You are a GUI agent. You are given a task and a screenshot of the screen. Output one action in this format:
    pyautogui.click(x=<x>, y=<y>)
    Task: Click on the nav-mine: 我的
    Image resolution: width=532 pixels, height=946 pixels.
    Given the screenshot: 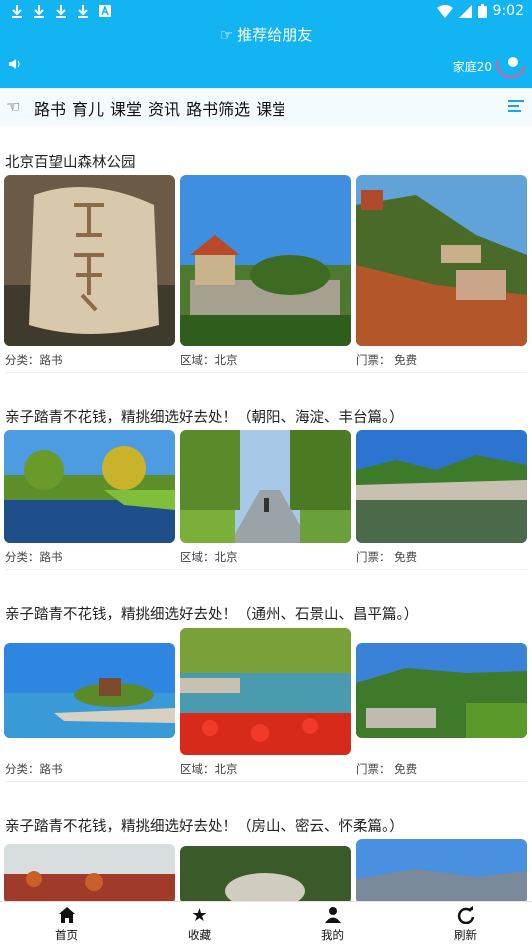 What is the action you would take?
    pyautogui.click(x=332, y=924)
    